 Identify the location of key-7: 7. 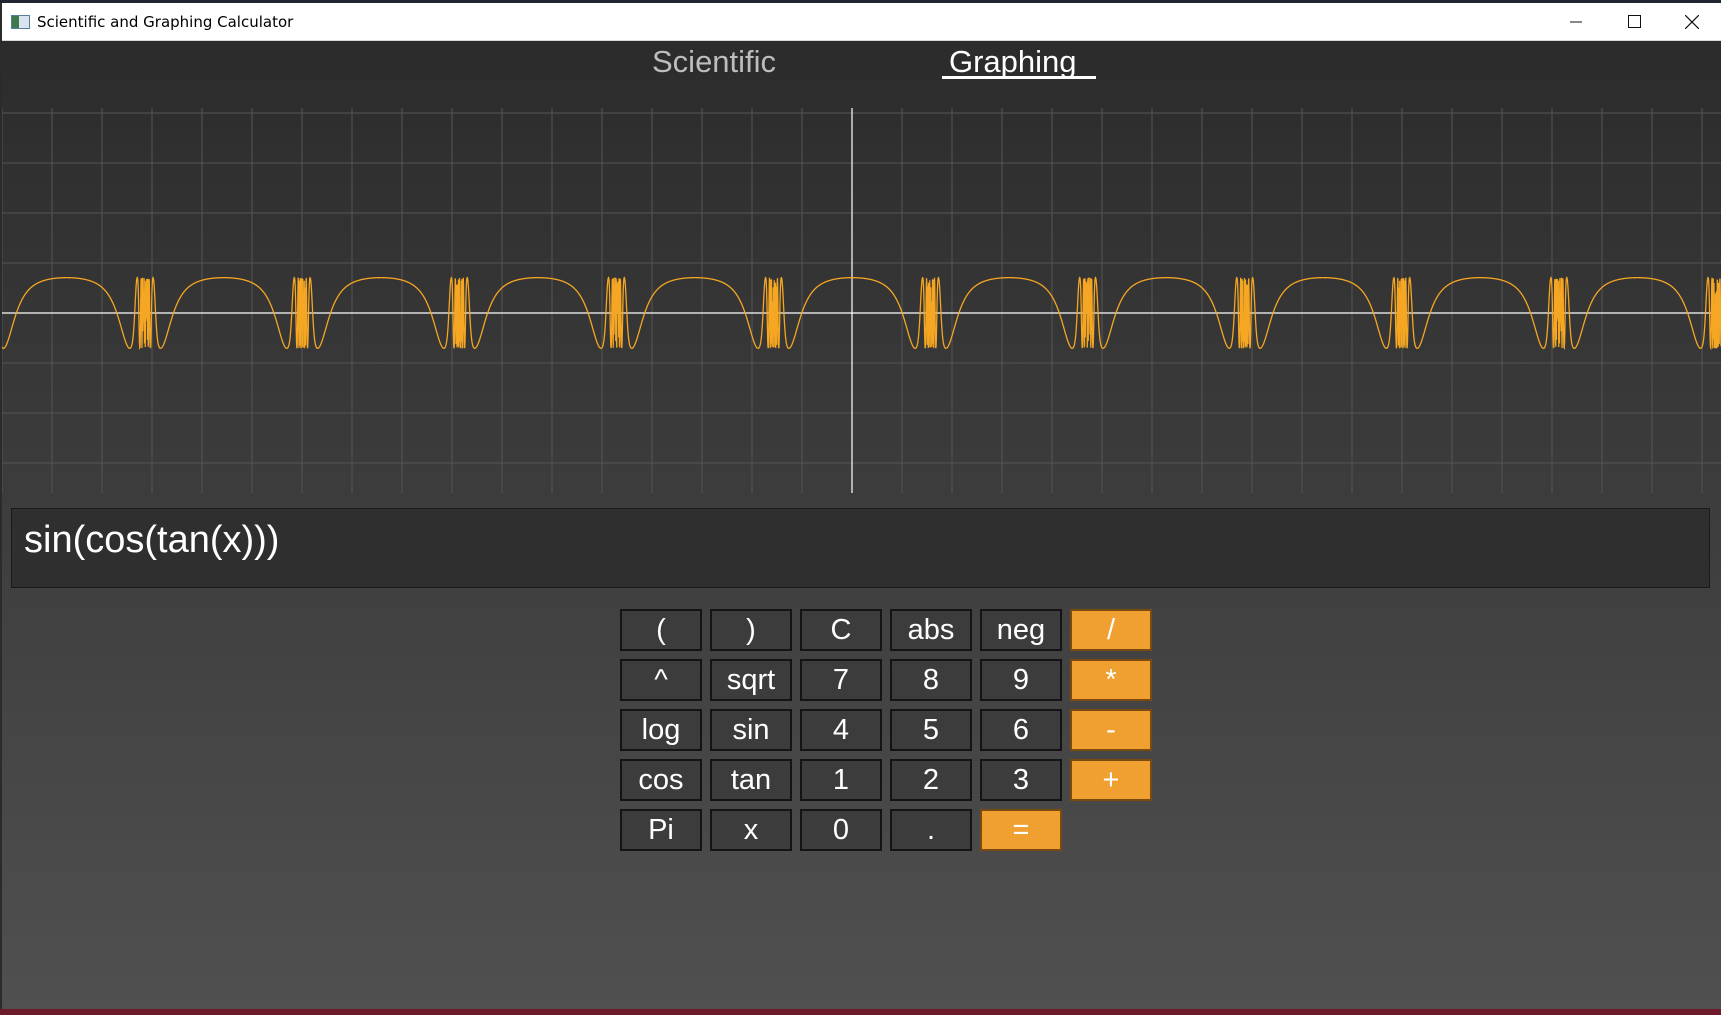
(841, 680).